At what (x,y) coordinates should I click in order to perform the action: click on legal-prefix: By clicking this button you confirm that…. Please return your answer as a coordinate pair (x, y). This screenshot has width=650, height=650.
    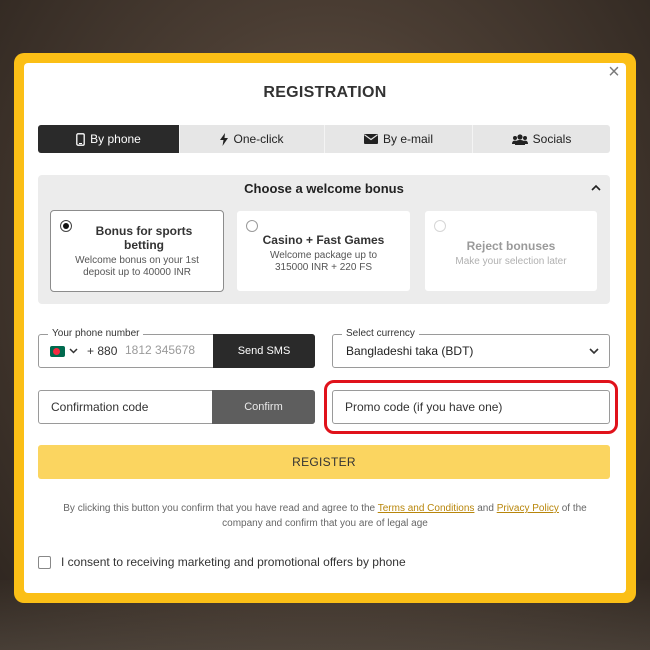
    Looking at the image, I should click on (219, 508).